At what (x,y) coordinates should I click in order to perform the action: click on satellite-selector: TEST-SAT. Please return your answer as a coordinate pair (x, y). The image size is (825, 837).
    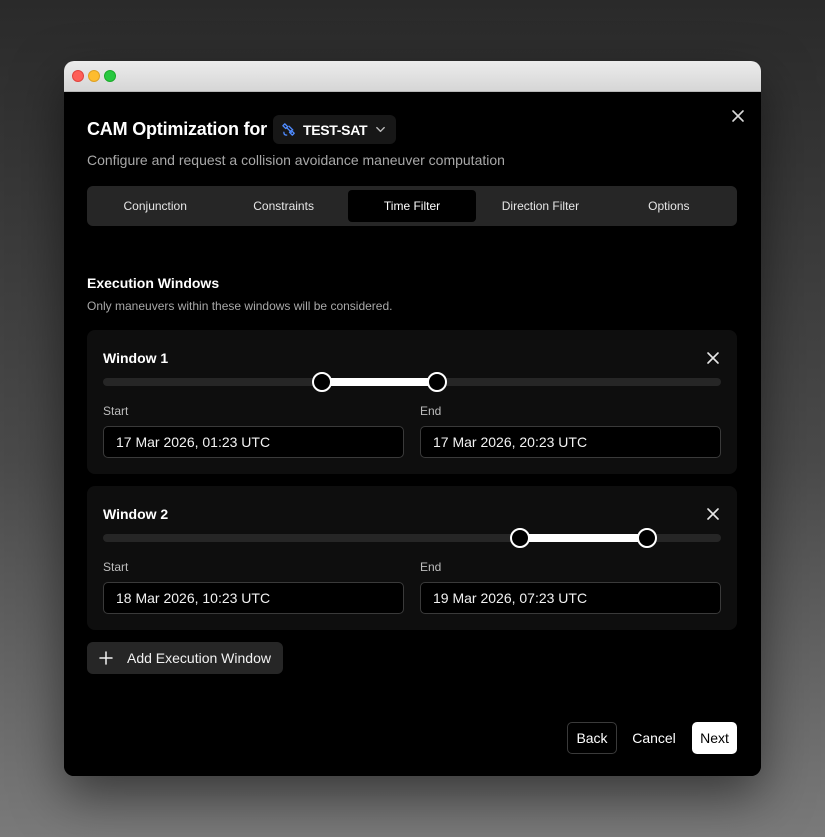
    Looking at the image, I should click on (334, 129).